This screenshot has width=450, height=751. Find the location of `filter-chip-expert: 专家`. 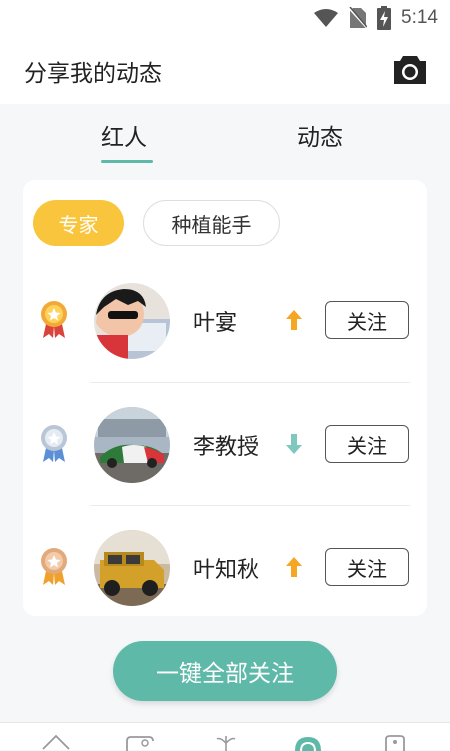

filter-chip-expert: 专家 is located at coordinates (78, 223).